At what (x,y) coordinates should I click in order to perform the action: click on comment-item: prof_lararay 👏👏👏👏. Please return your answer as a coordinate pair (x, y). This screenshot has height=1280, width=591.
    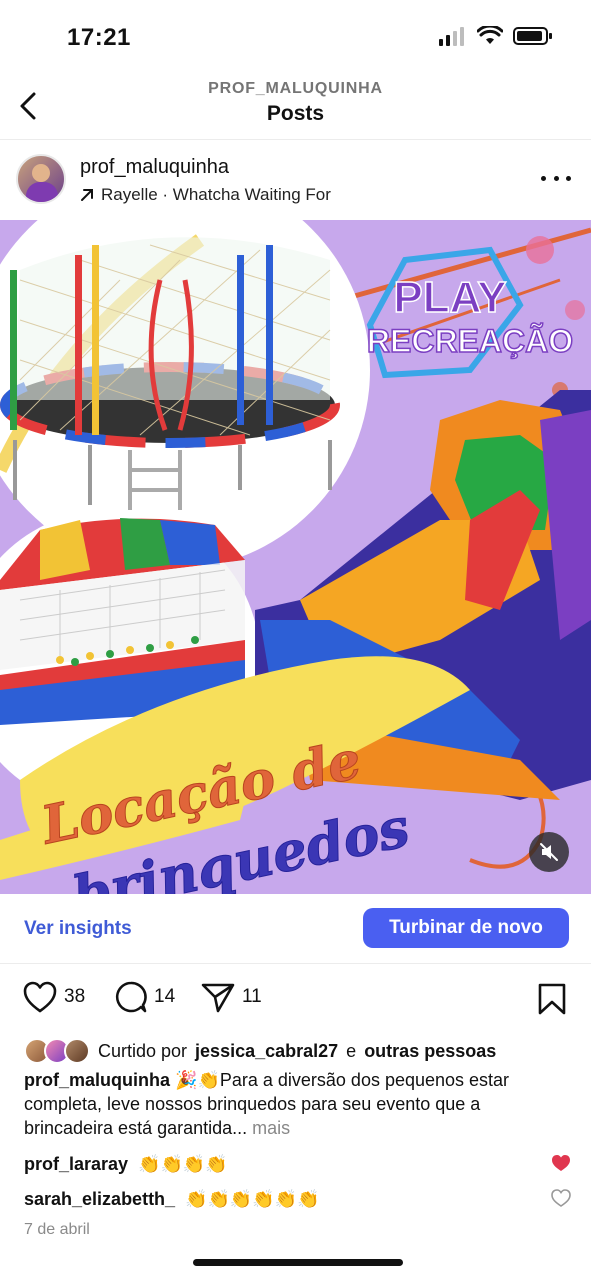
    Looking at the image, I should click on (297, 1164).